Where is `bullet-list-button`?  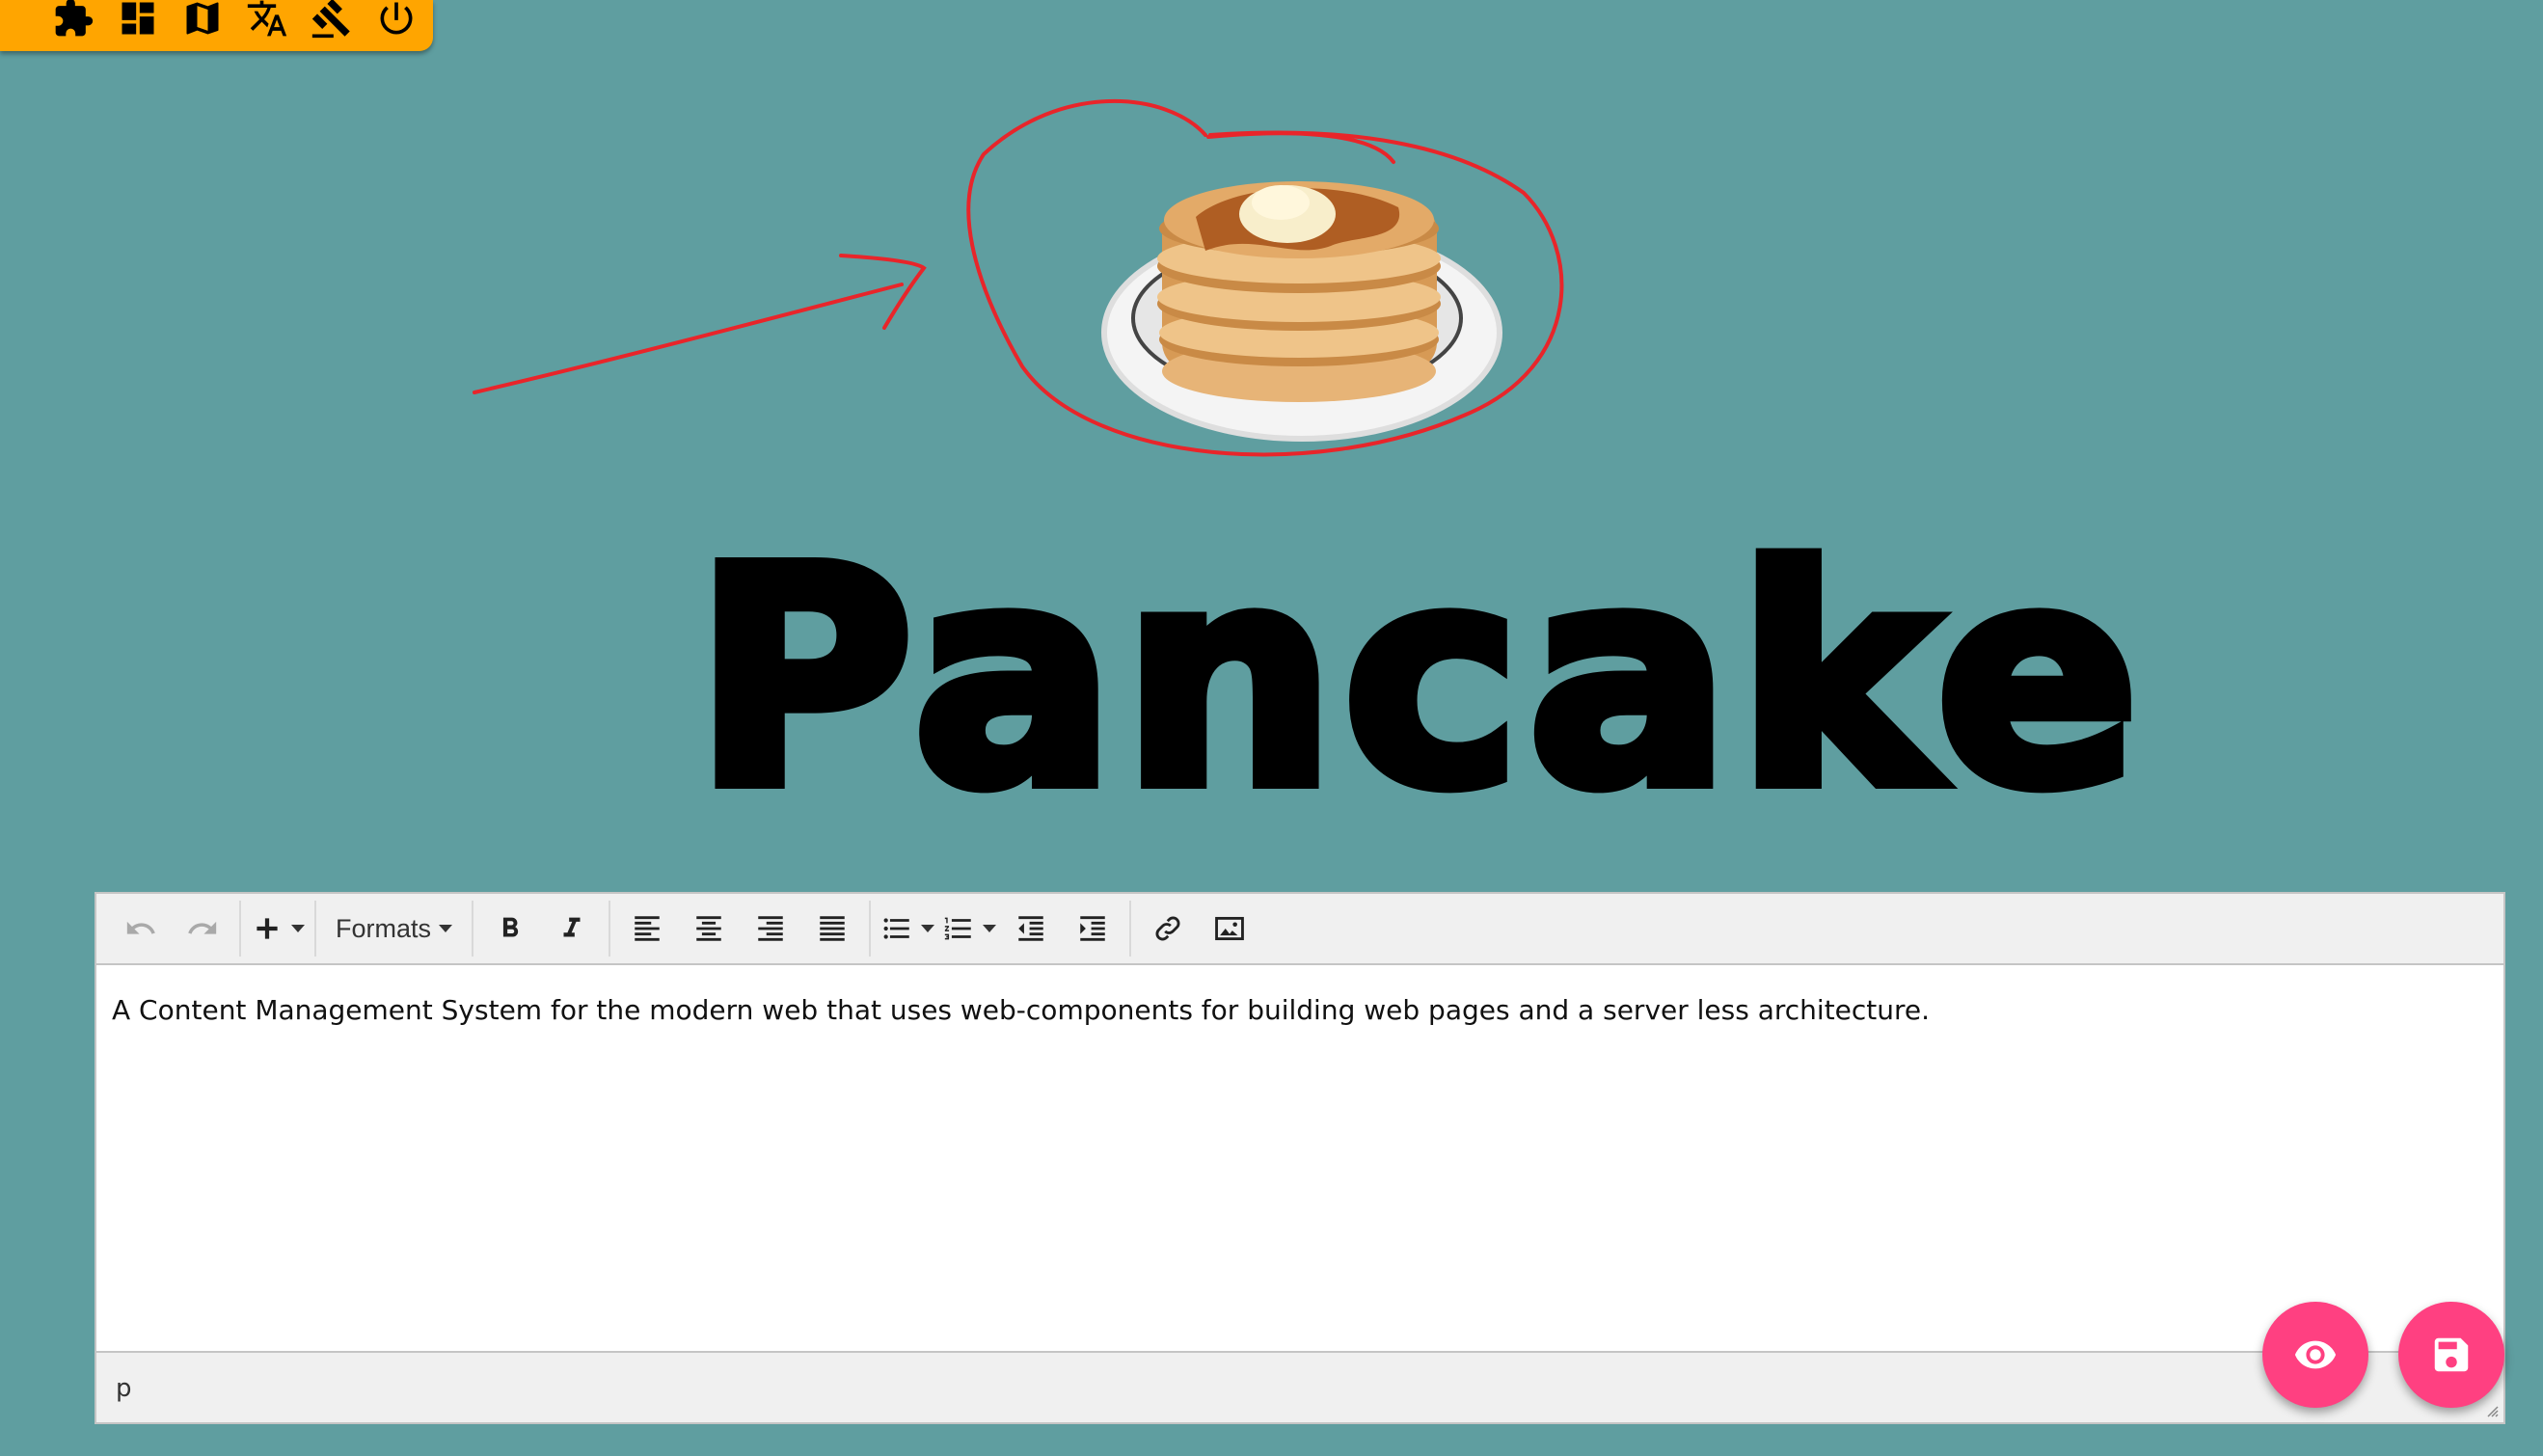 bullet-list-button is located at coordinates (908, 929).